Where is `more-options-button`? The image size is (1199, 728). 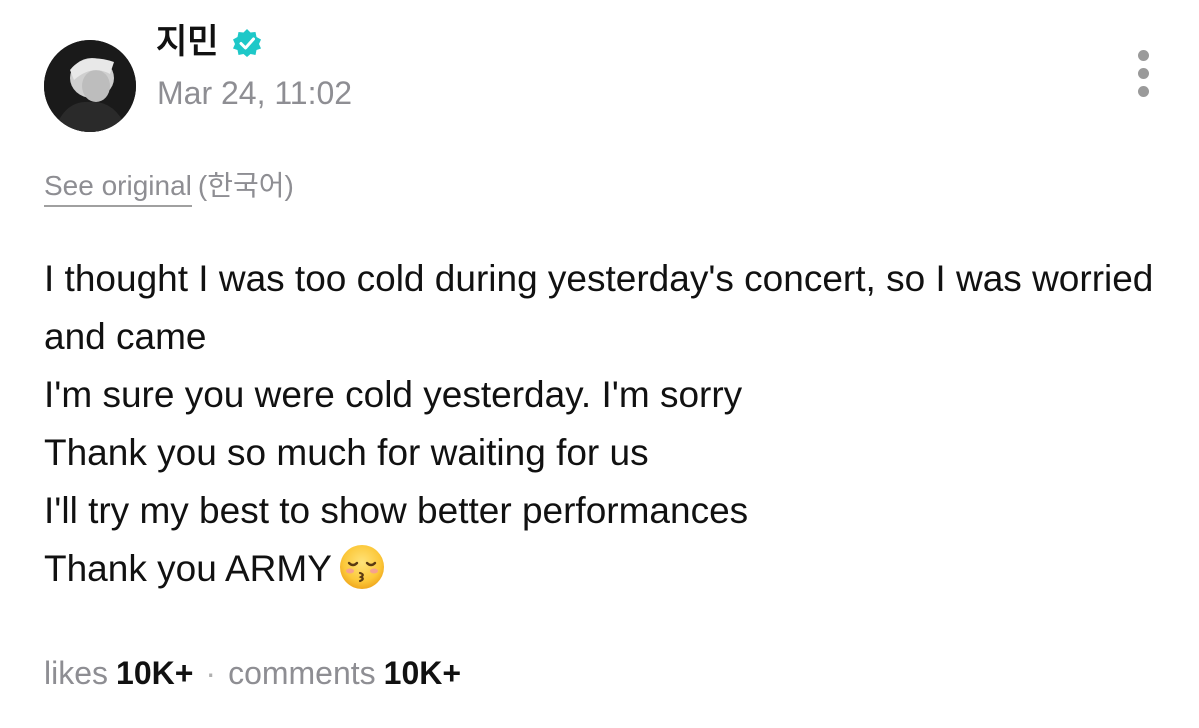
more-options-button is located at coordinates (1144, 74).